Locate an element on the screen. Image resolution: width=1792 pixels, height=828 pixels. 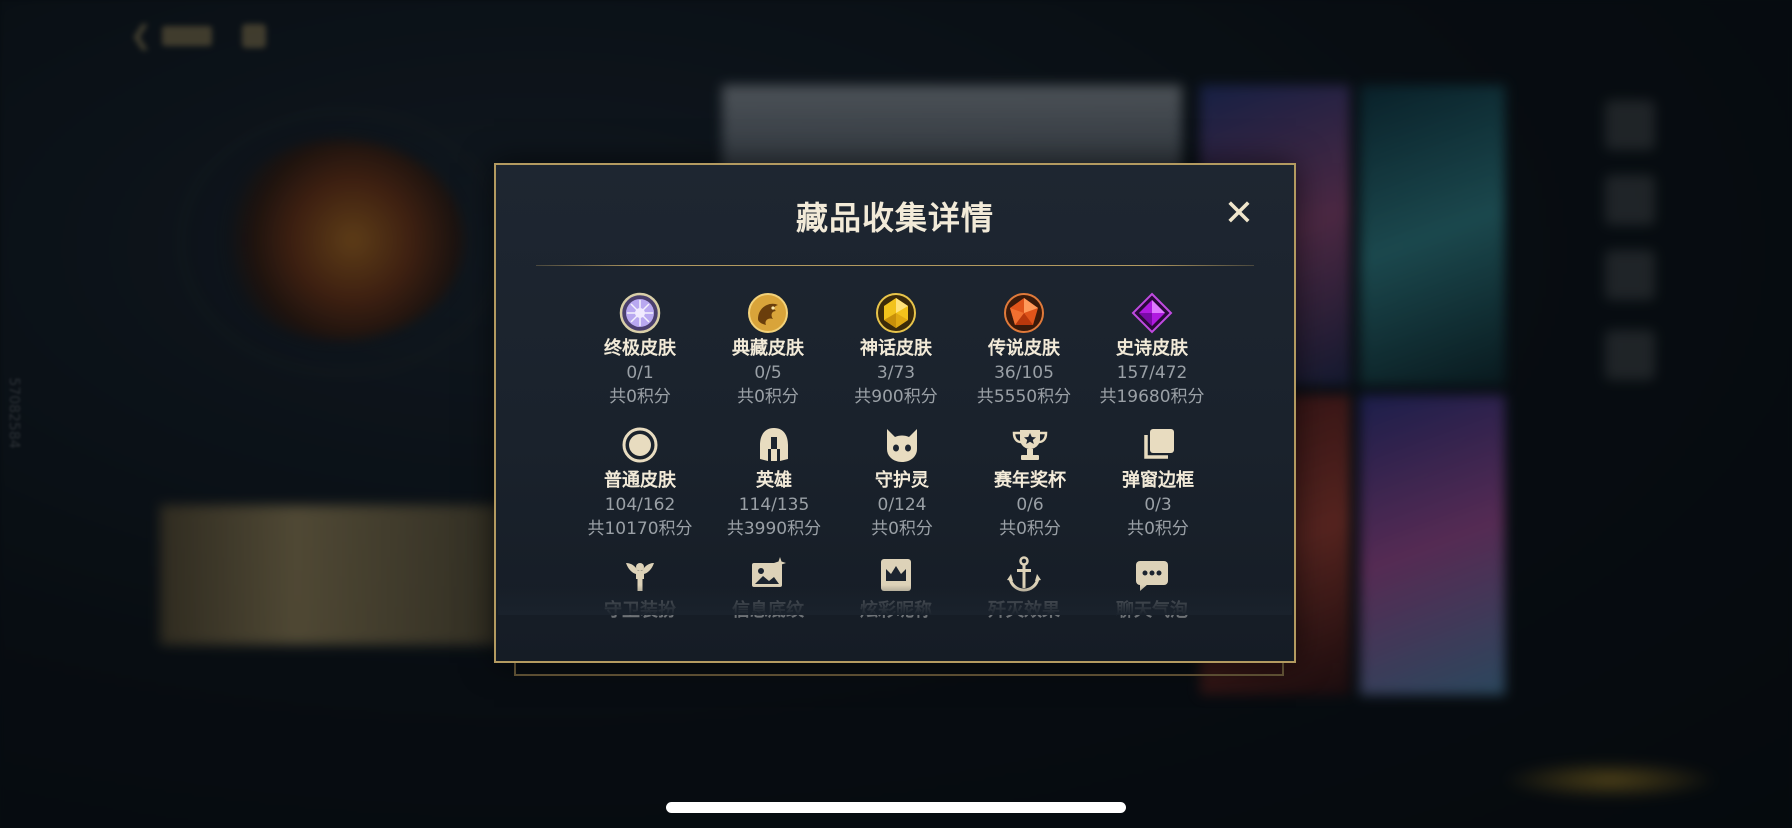
mythic-gem-icon is located at coordinates (896, 313).